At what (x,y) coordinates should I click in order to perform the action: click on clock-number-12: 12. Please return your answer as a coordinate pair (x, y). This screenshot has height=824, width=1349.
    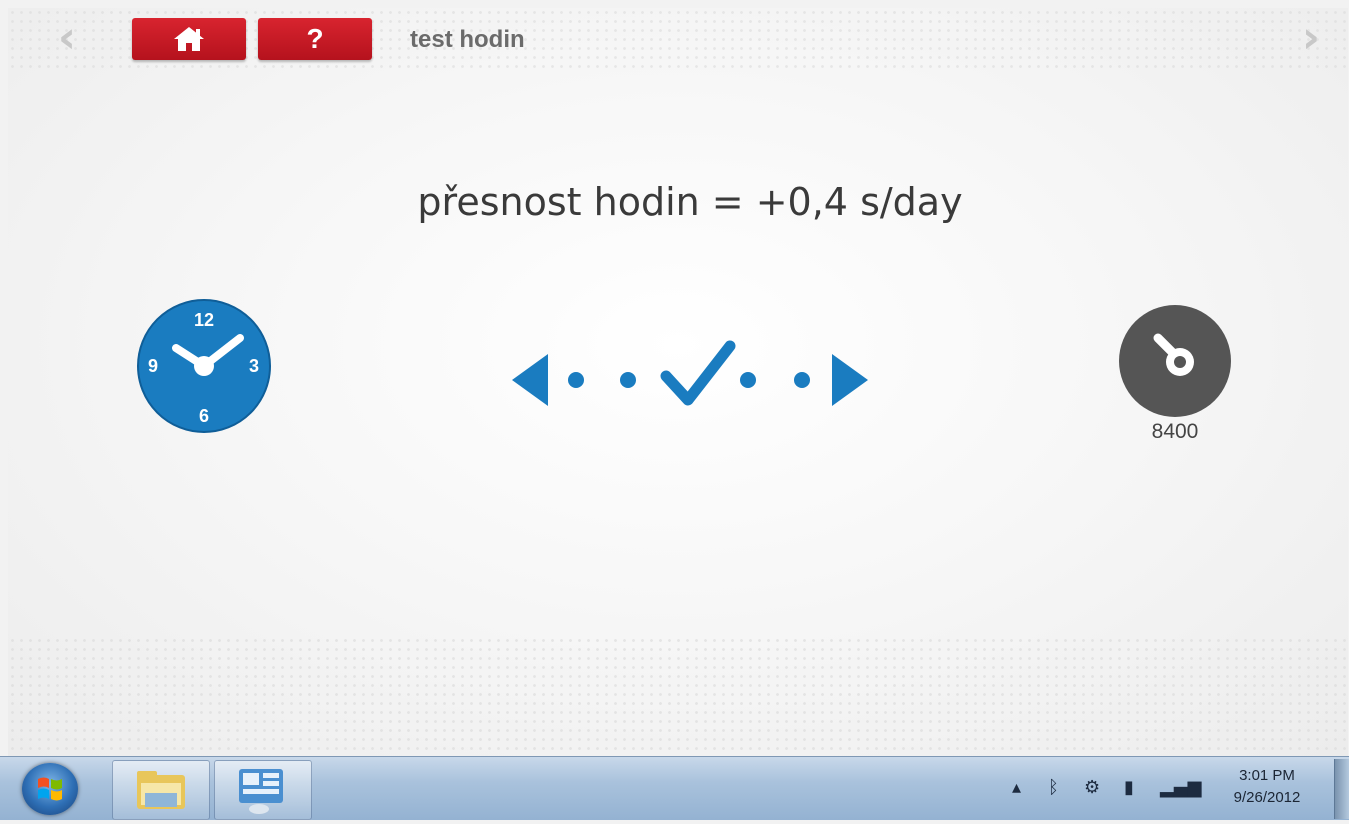
    Looking at the image, I should click on (204, 320).